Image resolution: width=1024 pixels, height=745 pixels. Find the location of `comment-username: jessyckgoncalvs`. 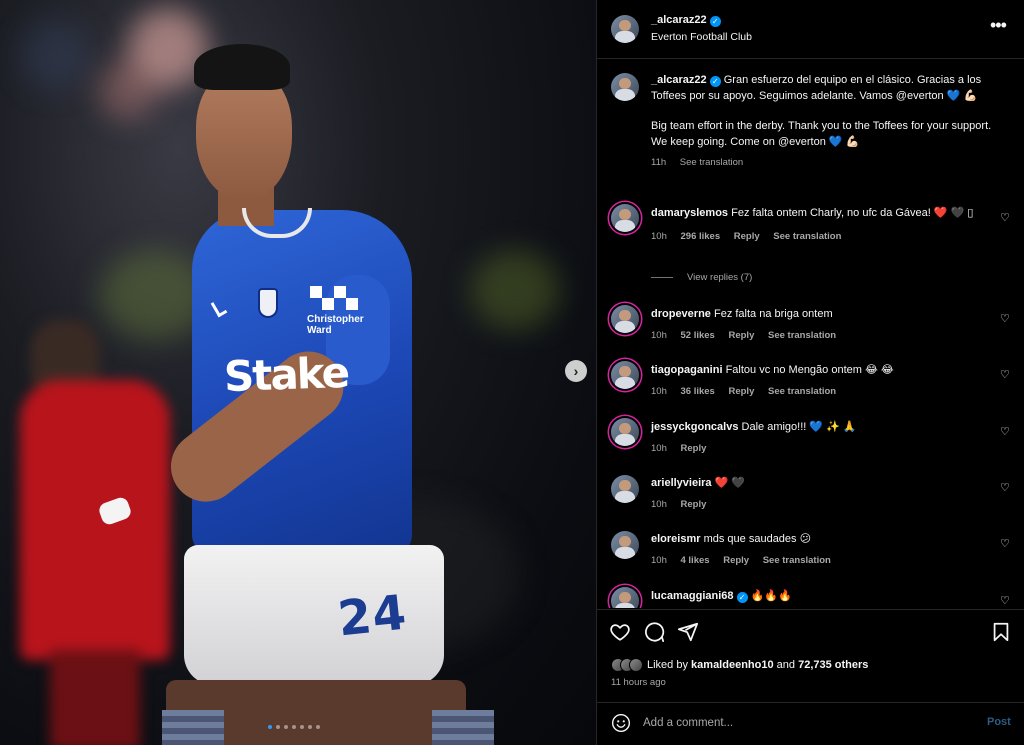

comment-username: jessyckgoncalvs is located at coordinates (694, 427).